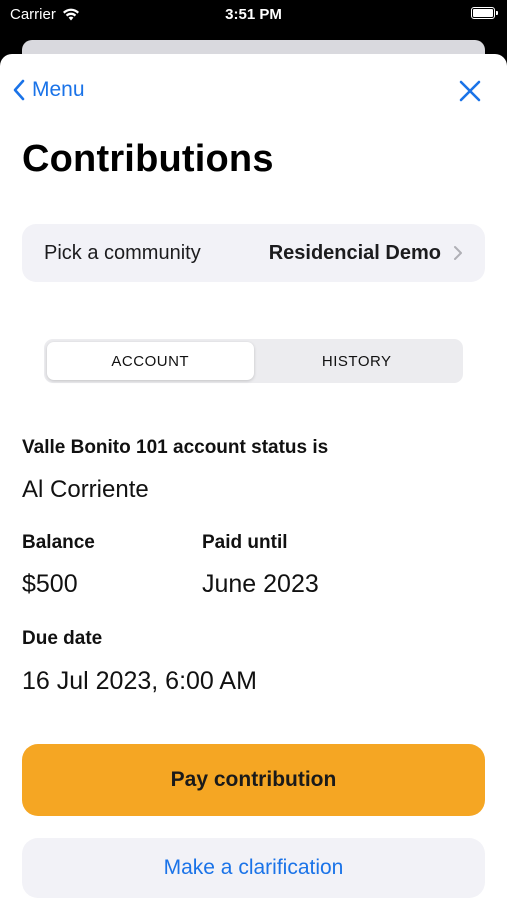  What do you see at coordinates (139, 681) in the screenshot?
I see `due-date-value: 16 Jul 2023, 6:00 AM` at bounding box center [139, 681].